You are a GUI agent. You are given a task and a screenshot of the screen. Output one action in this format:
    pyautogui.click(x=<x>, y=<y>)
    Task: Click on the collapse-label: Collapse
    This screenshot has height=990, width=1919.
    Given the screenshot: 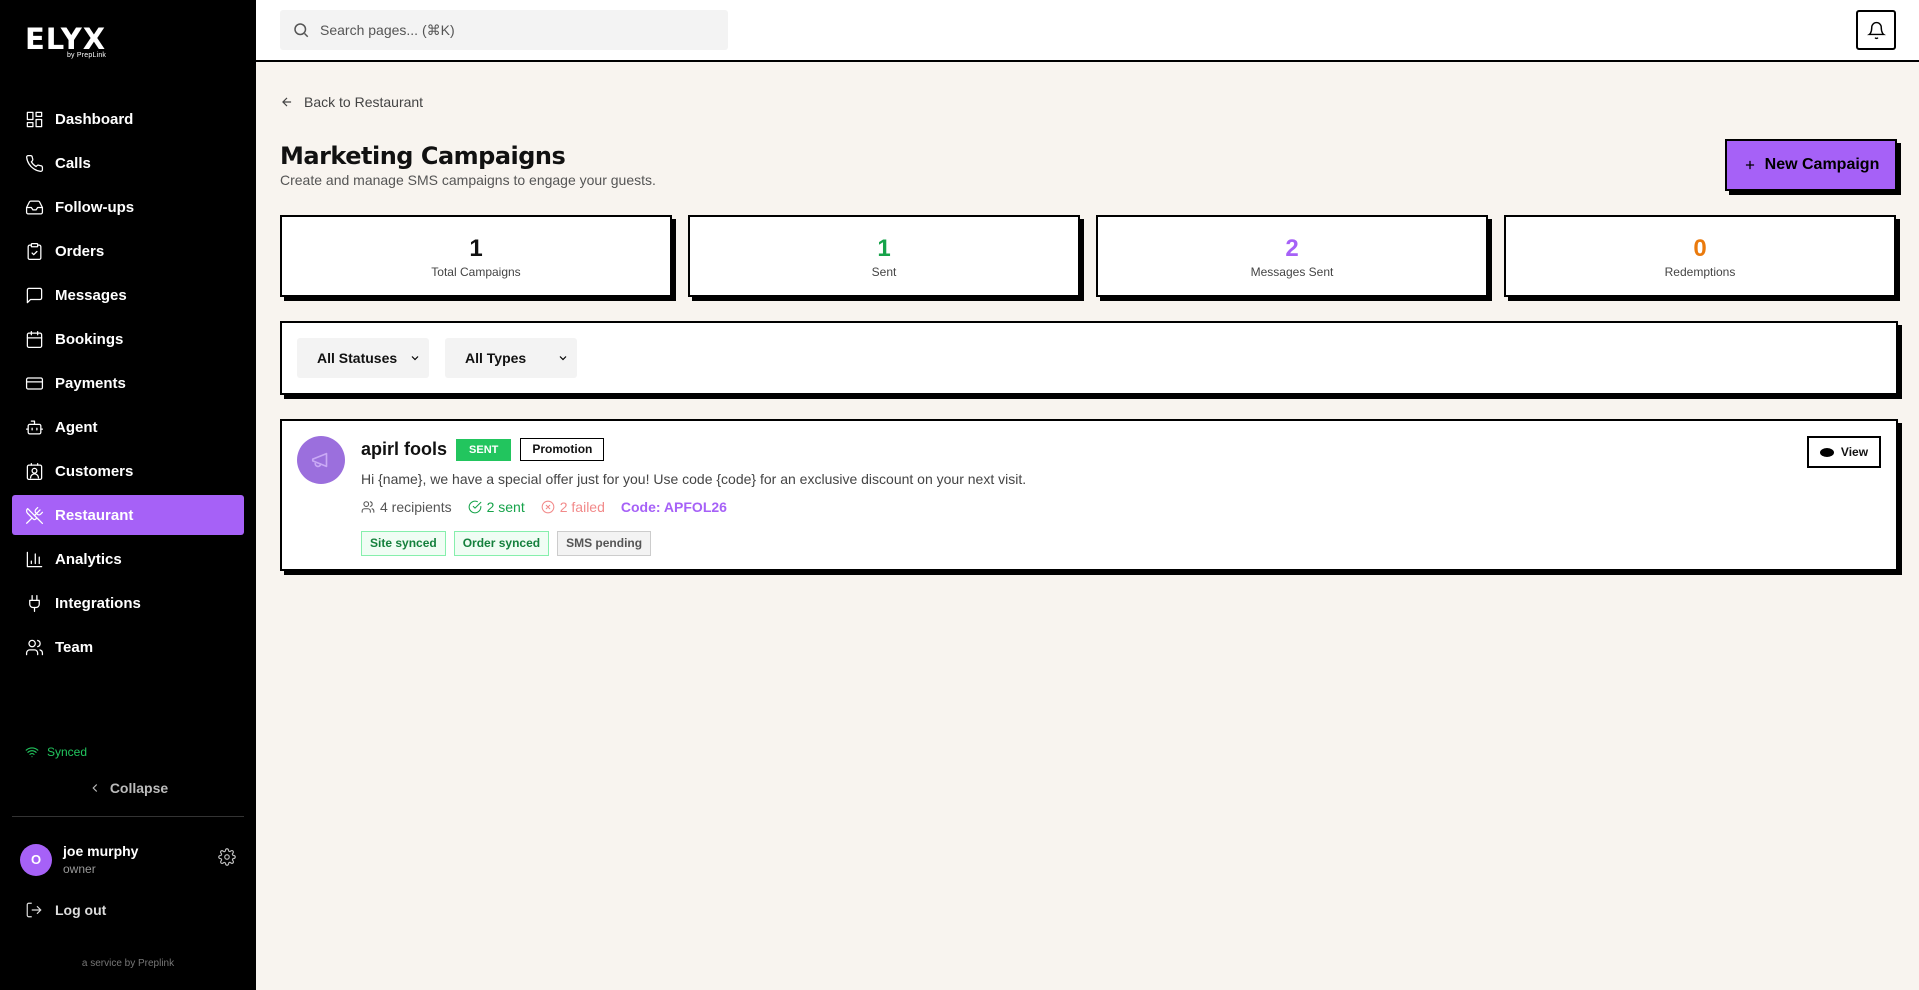 What is the action you would take?
    pyautogui.click(x=139, y=788)
    